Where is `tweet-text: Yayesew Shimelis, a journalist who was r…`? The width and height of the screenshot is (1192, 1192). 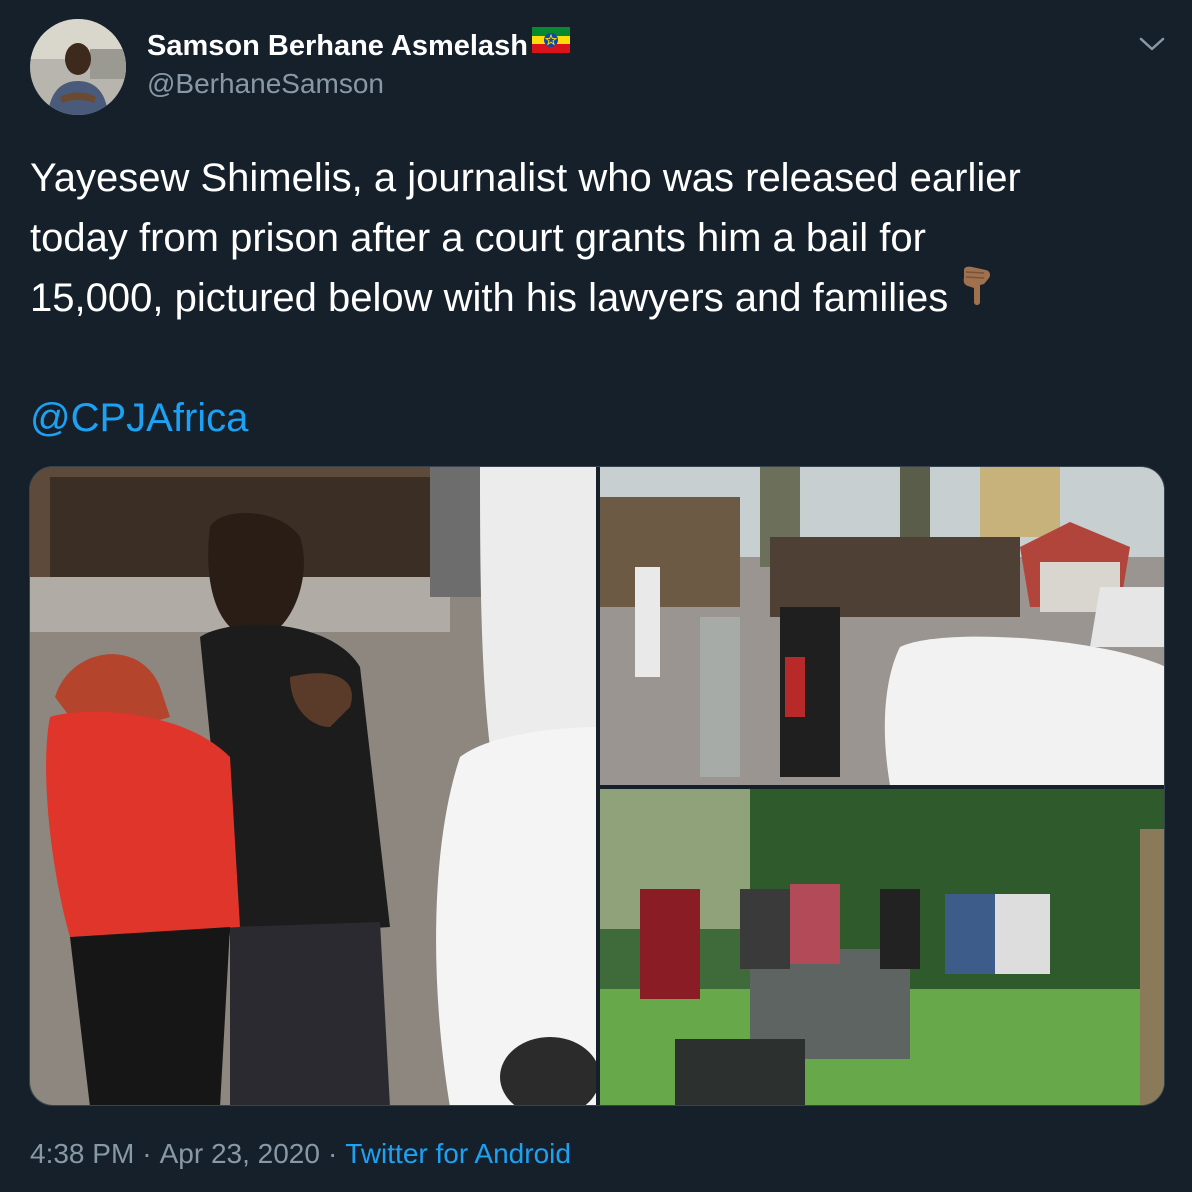 tweet-text: Yayesew Shimelis, a journalist who was r… is located at coordinates (590, 238).